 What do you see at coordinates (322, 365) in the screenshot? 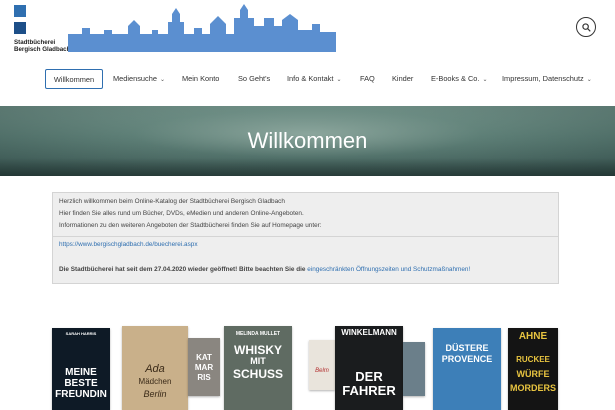
I see `book-cover: Belm` at bounding box center [322, 365].